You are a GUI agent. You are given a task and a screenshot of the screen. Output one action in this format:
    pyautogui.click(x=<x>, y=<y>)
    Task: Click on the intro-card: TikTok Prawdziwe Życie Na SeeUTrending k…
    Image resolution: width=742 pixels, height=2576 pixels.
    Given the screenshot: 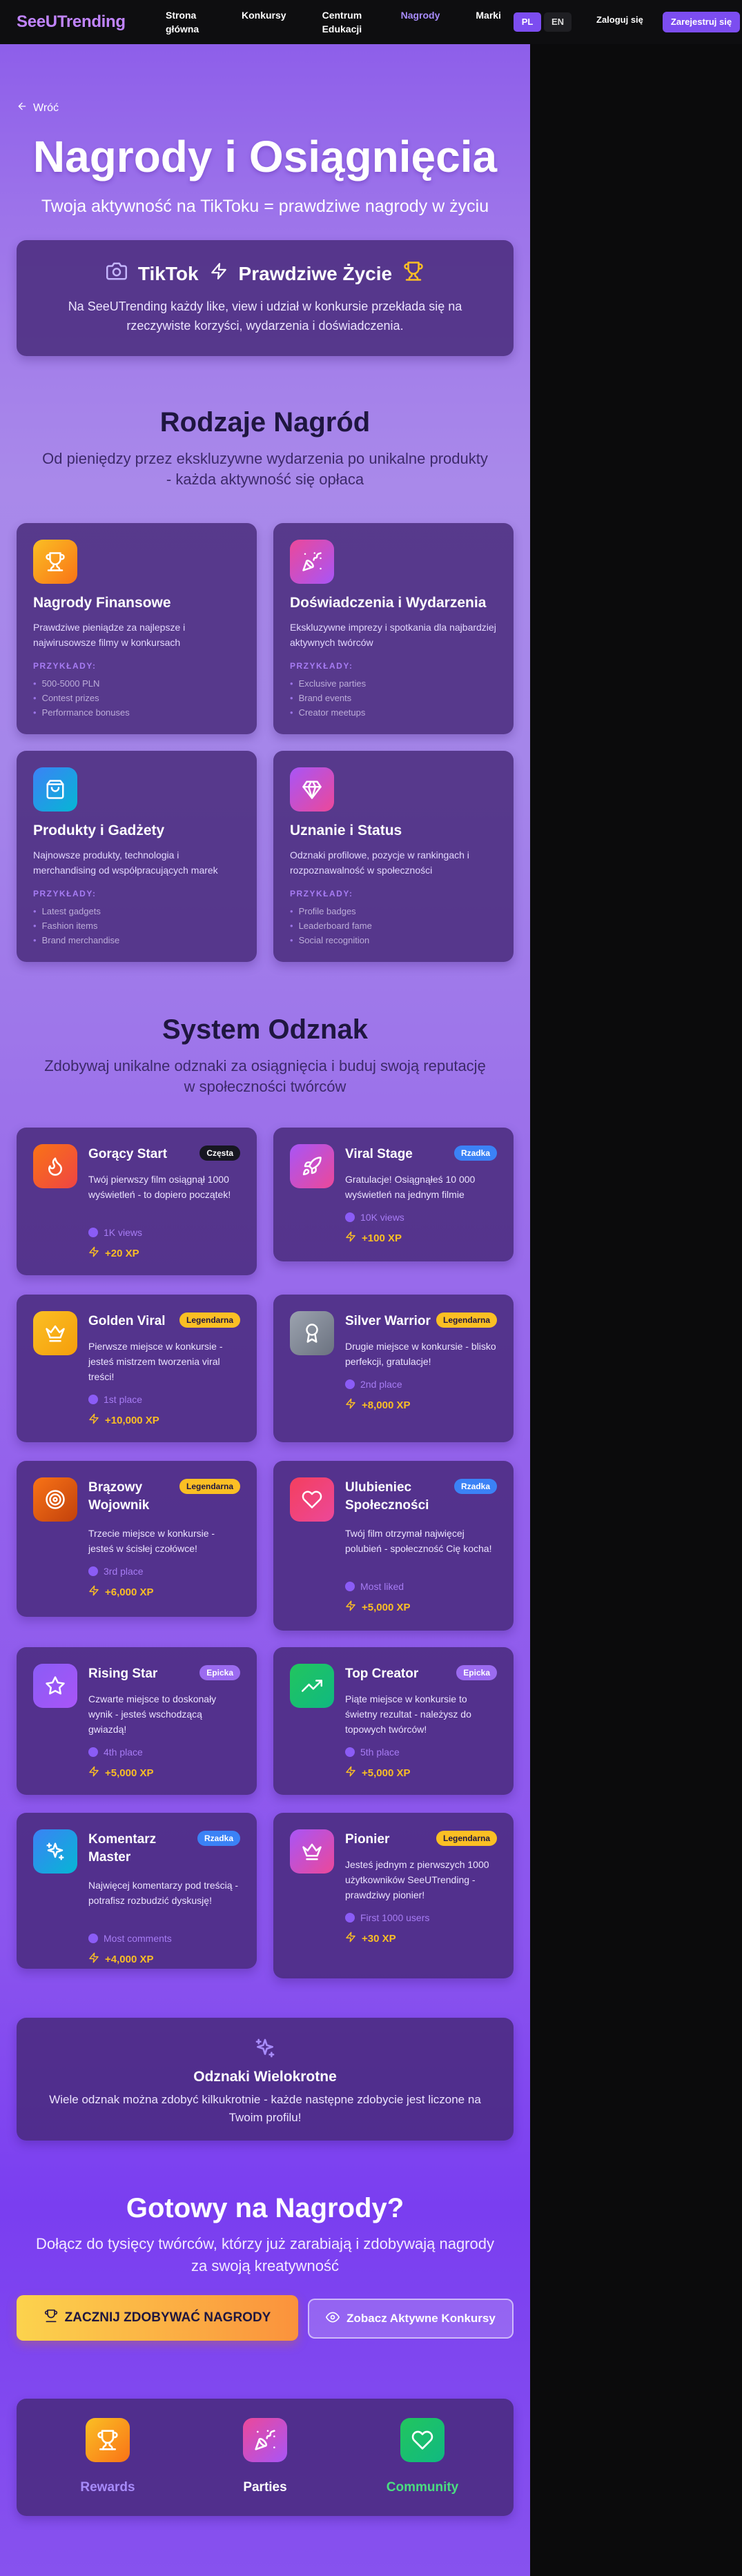 What is the action you would take?
    pyautogui.click(x=265, y=298)
    